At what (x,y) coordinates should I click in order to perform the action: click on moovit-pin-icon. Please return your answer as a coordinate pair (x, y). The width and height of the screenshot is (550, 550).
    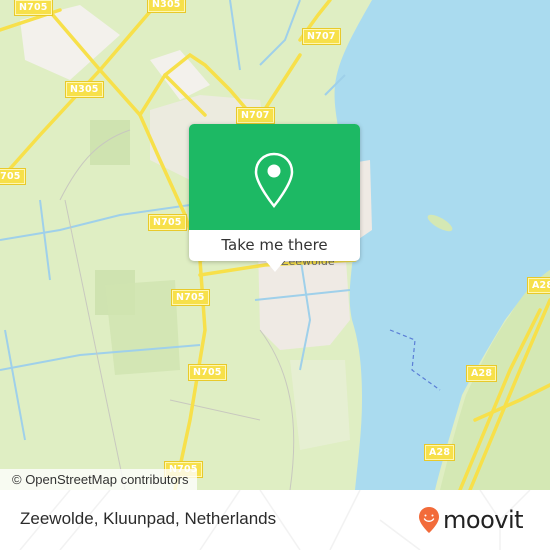
    Looking at the image, I should click on (429, 520).